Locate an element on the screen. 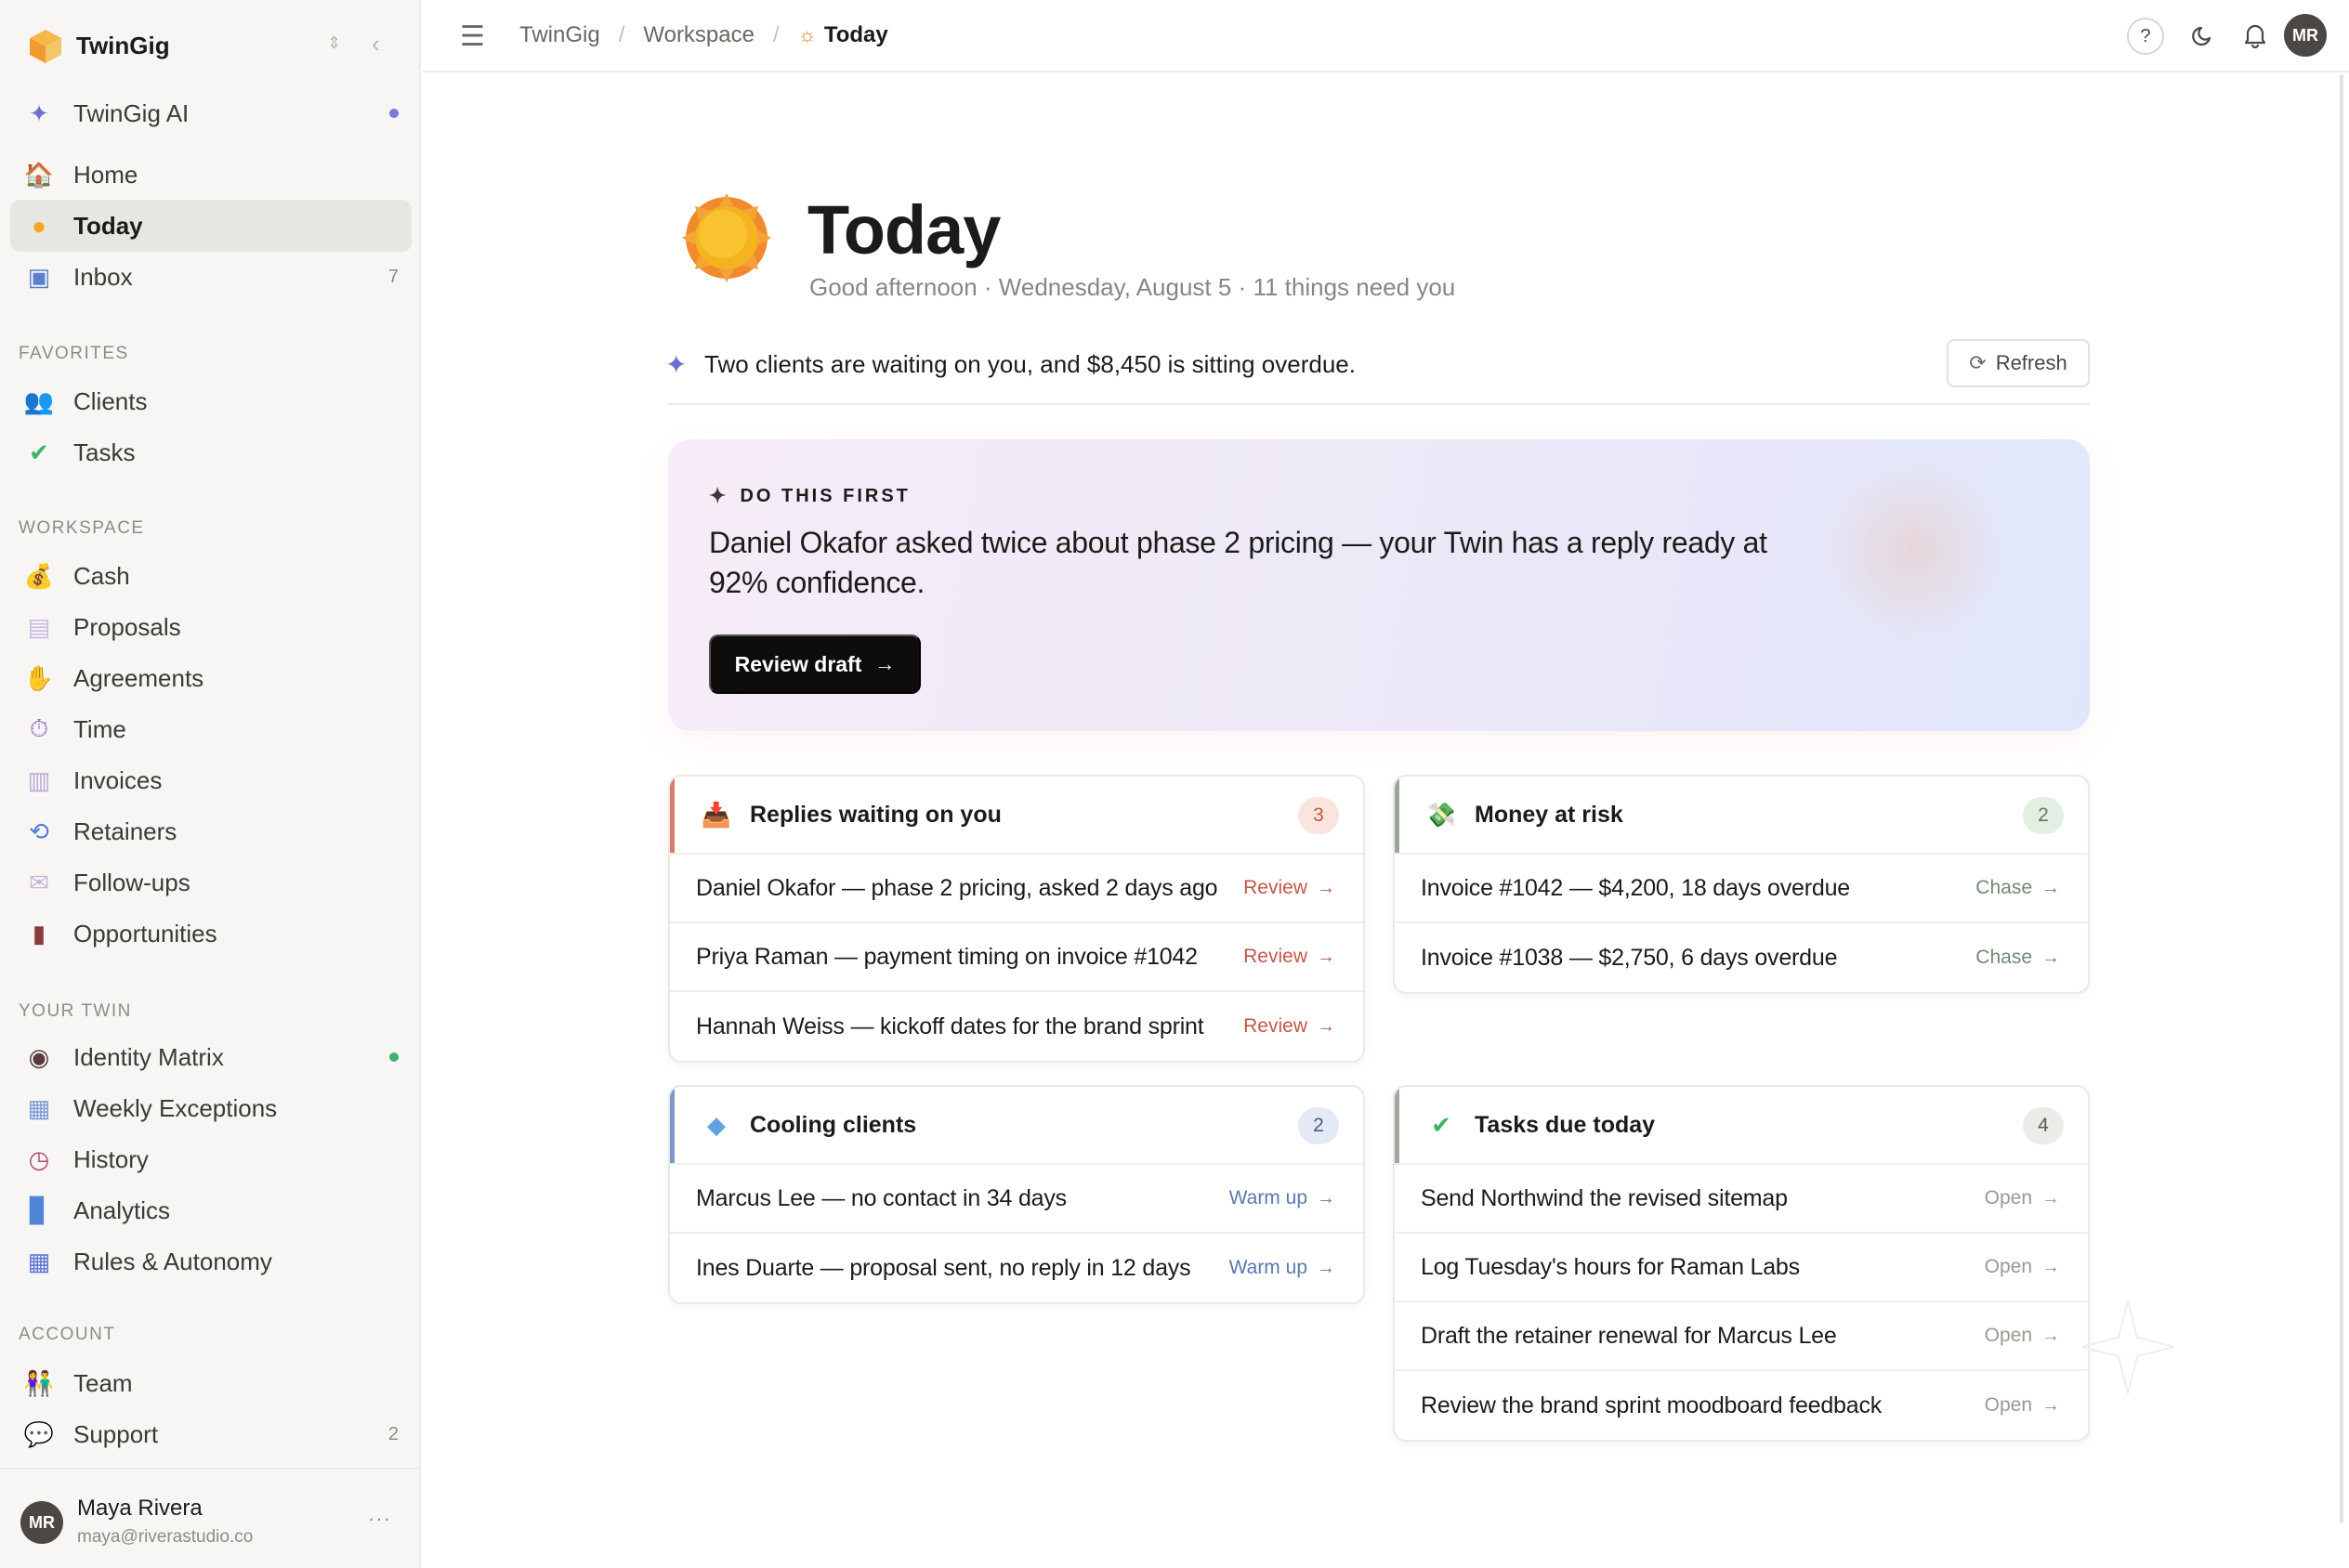 The height and width of the screenshot is (1568, 2349). document-icon: ▤ is located at coordinates (39, 626).